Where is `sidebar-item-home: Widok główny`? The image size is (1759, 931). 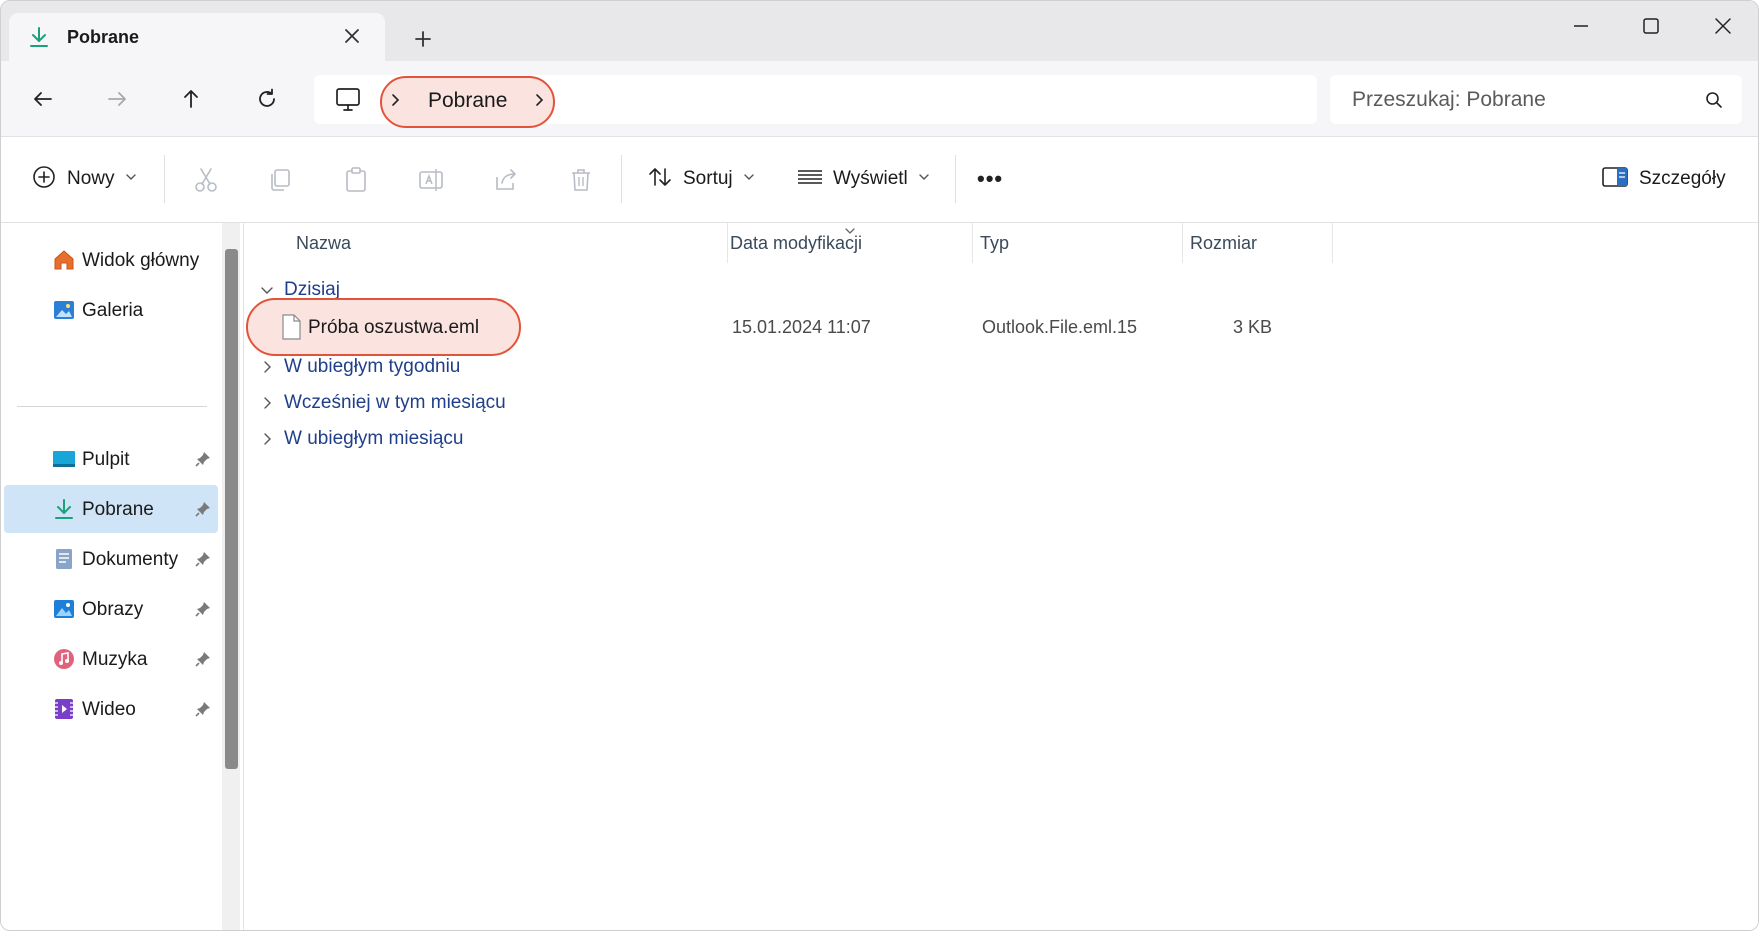
sidebar-item-home: Widok główny is located at coordinates (111, 260).